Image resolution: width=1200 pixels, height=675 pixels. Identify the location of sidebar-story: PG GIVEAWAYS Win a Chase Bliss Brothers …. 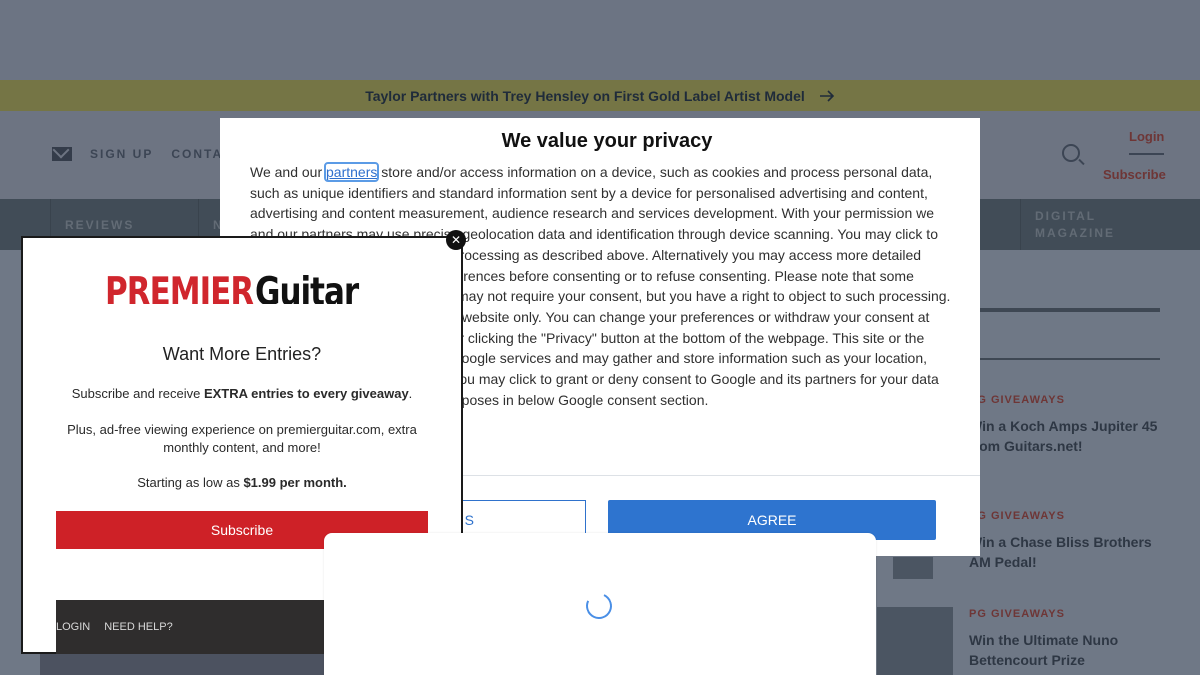
(1069, 541).